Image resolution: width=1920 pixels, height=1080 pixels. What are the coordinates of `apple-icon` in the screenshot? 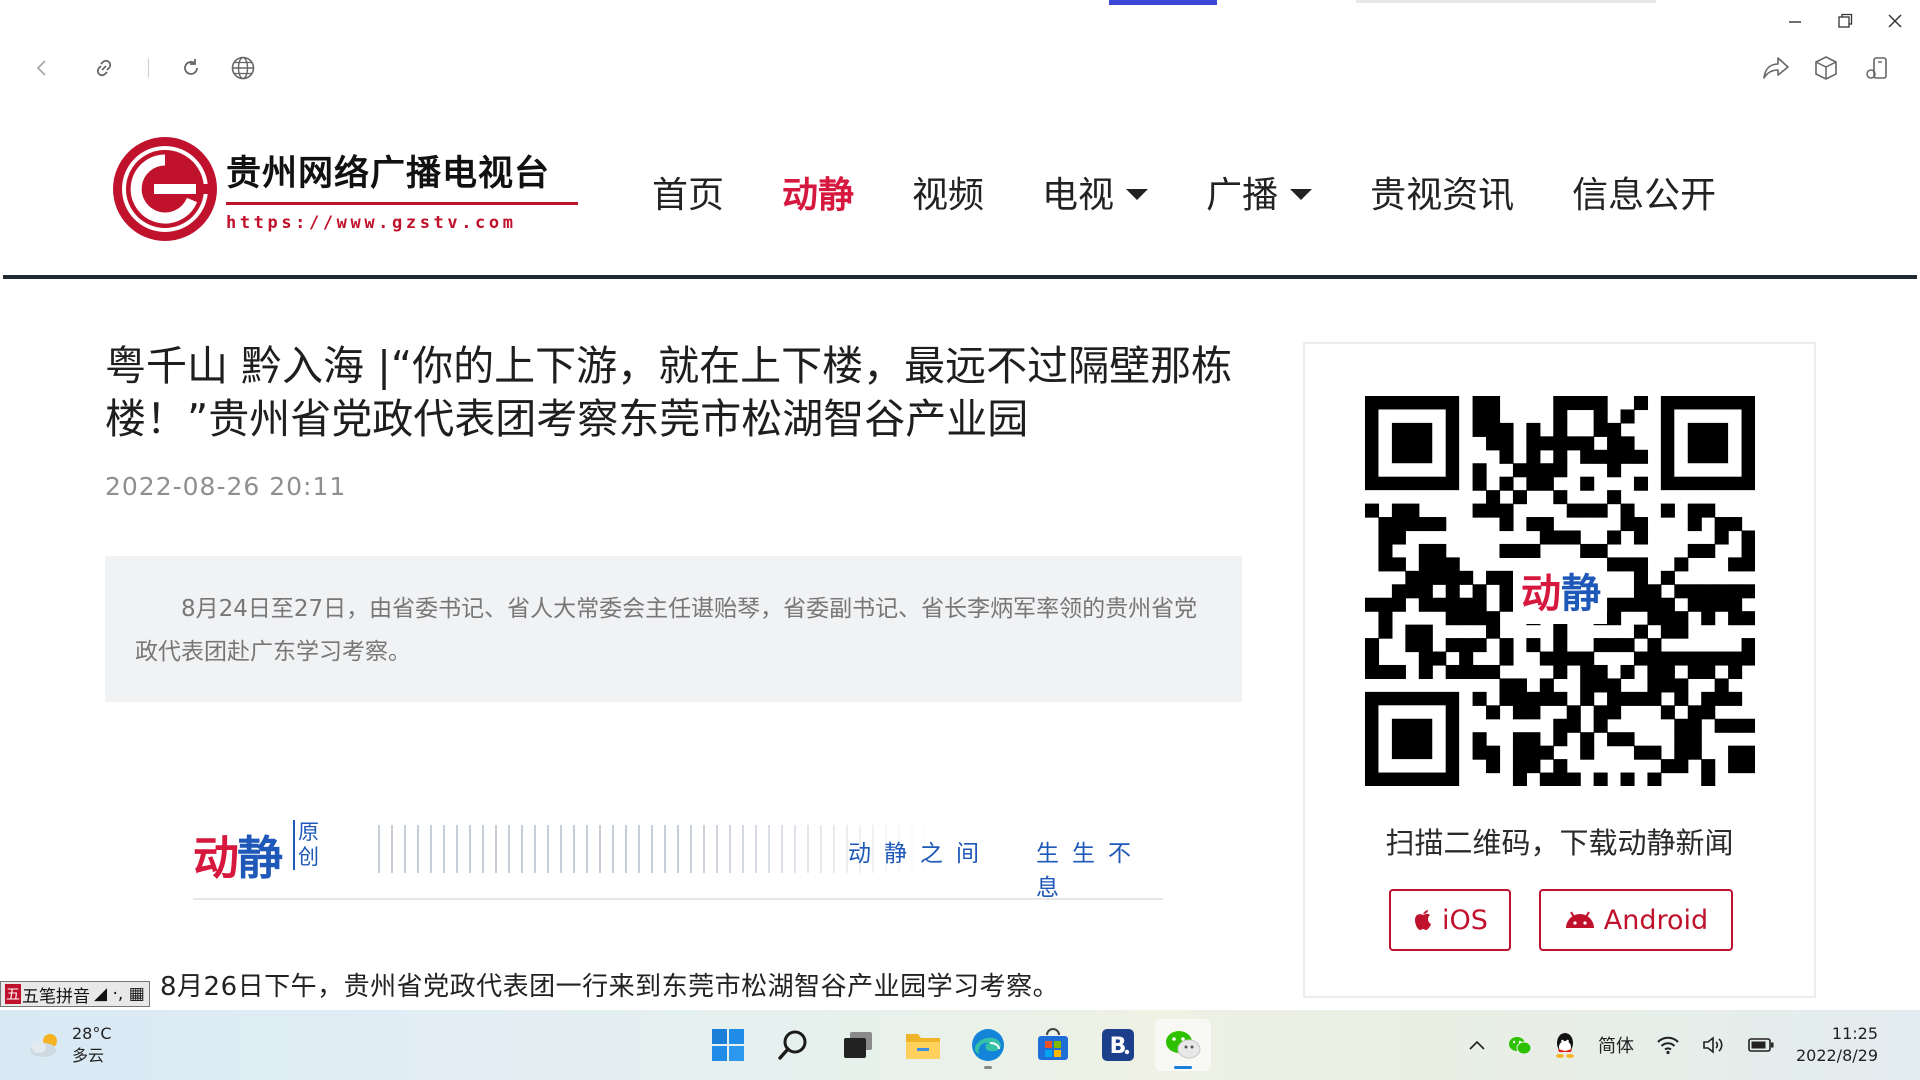 It's located at (1423, 920).